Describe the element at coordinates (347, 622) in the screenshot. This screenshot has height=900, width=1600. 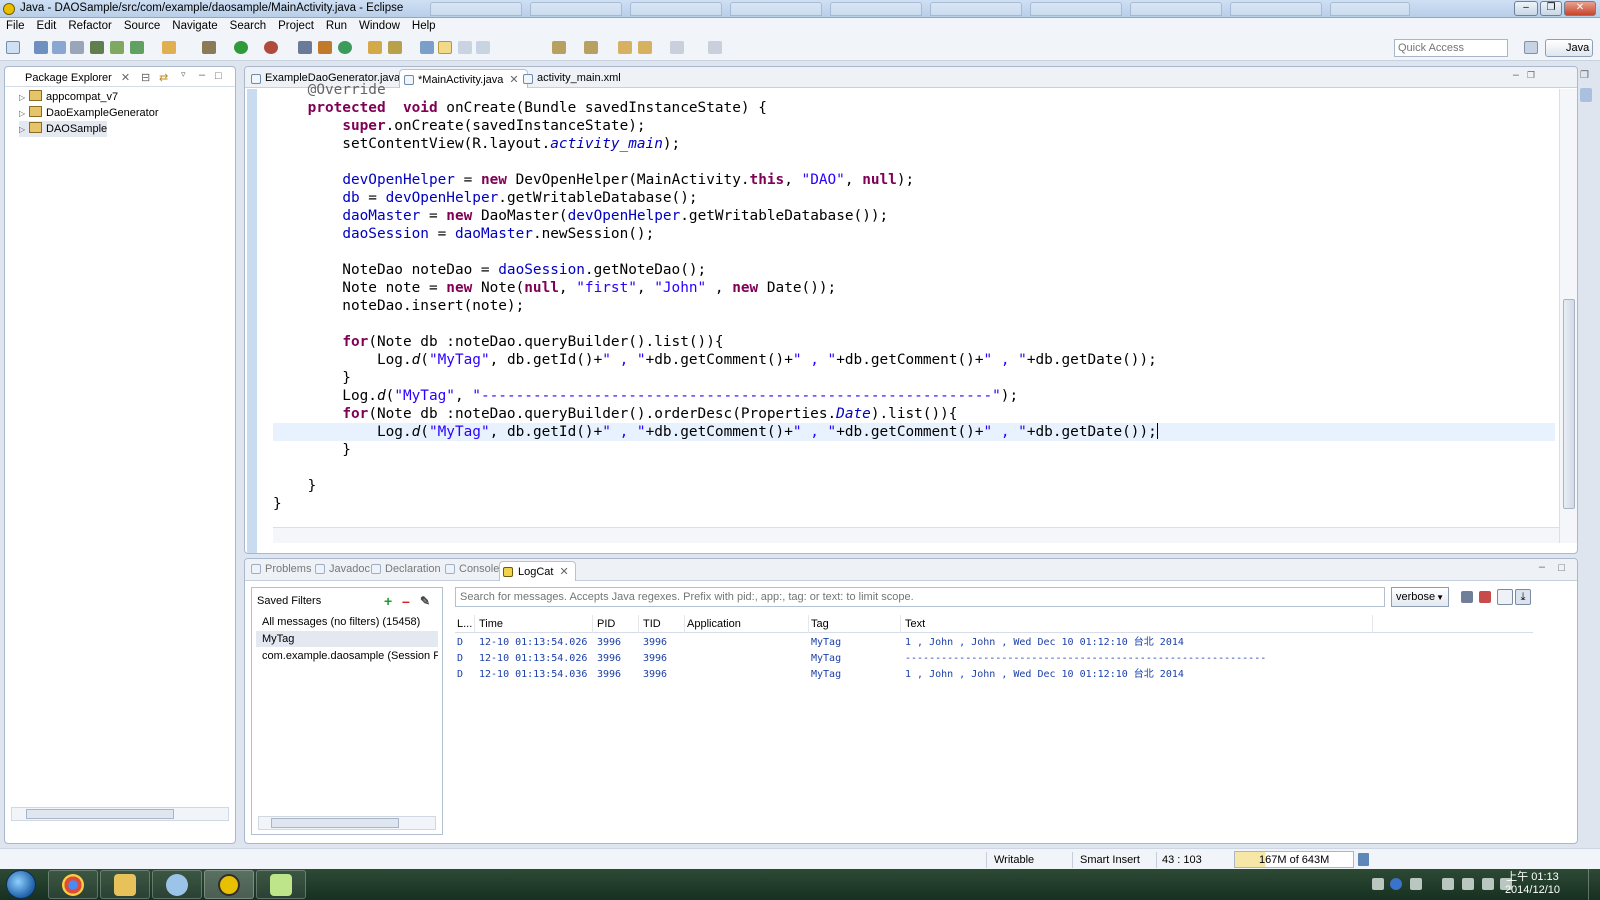
I see `filter-item: All messages (no filters) (15458)` at that location.